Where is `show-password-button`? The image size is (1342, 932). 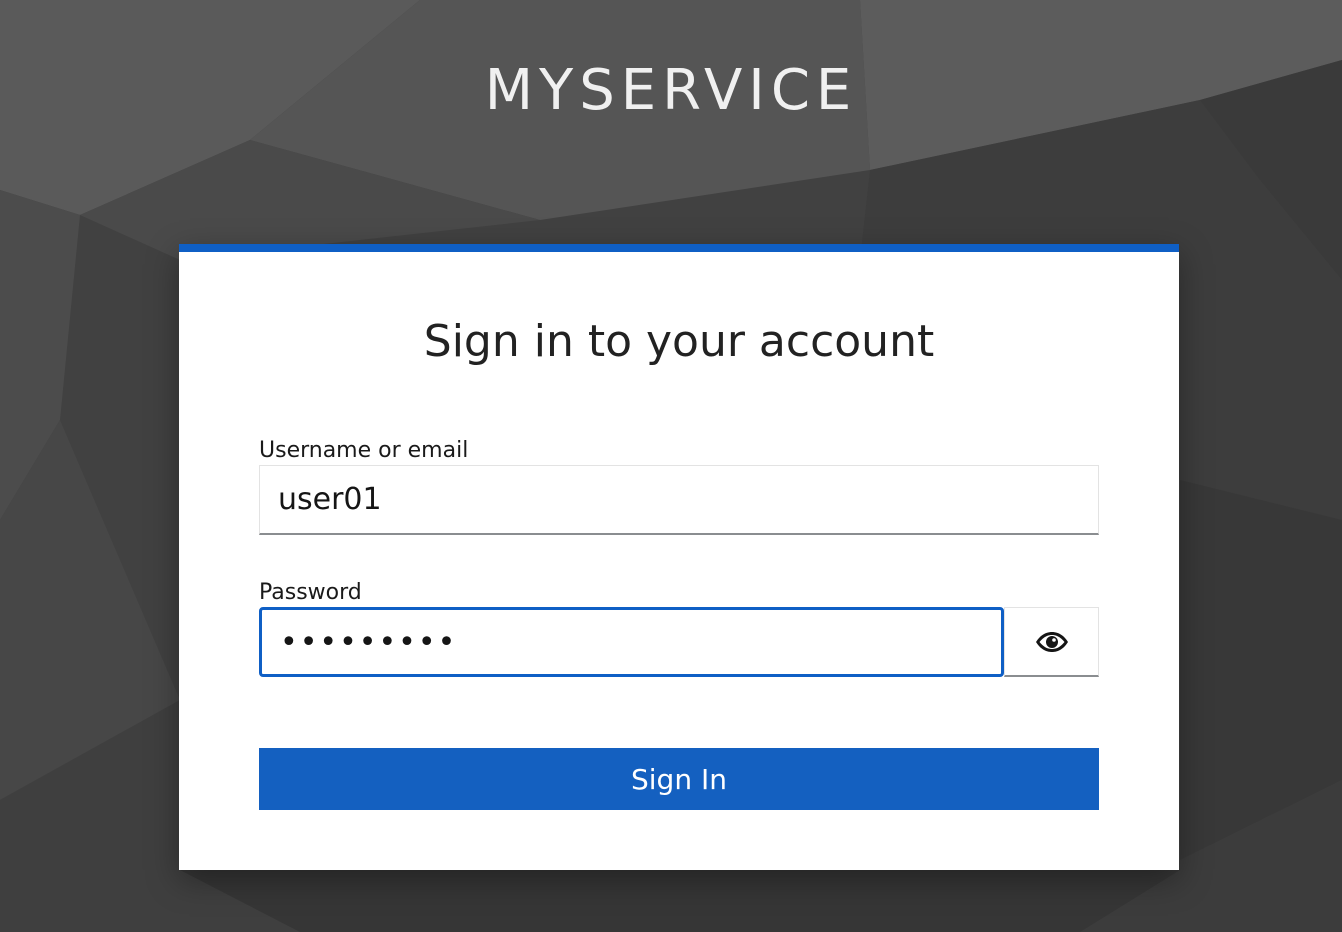 show-password-button is located at coordinates (1051, 642).